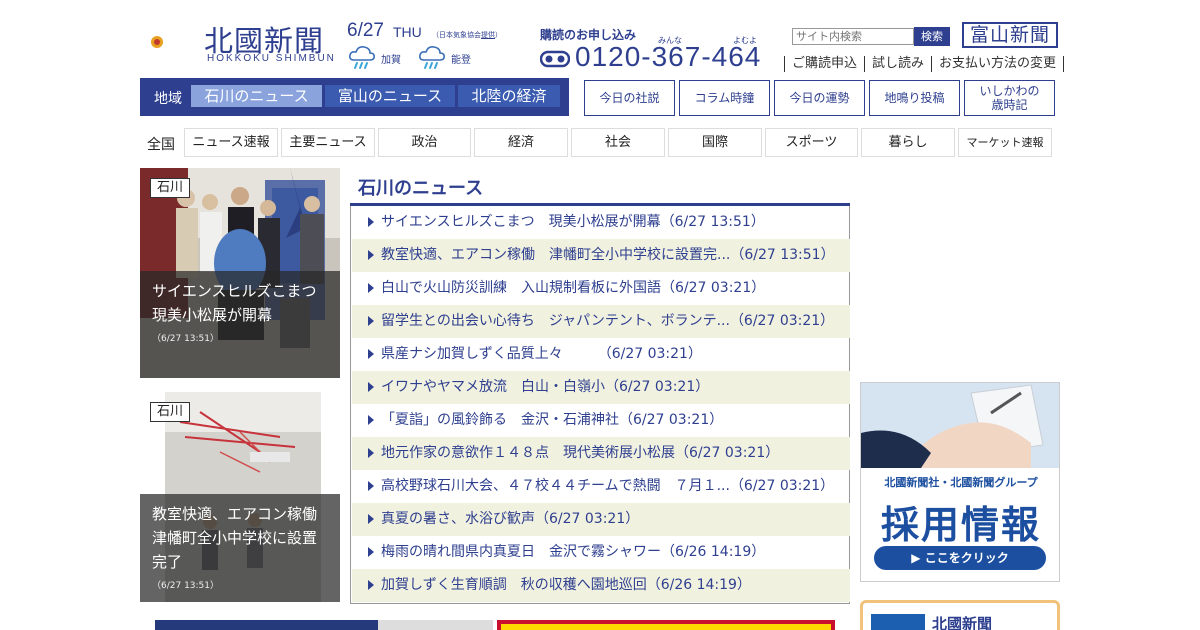 The width and height of the screenshot is (1200, 630). Describe the element at coordinates (601, 453) in the screenshot. I see `news-item: 地元作家の意欲作１４８点 現代美術展小松展（6/27 03:21）` at that location.